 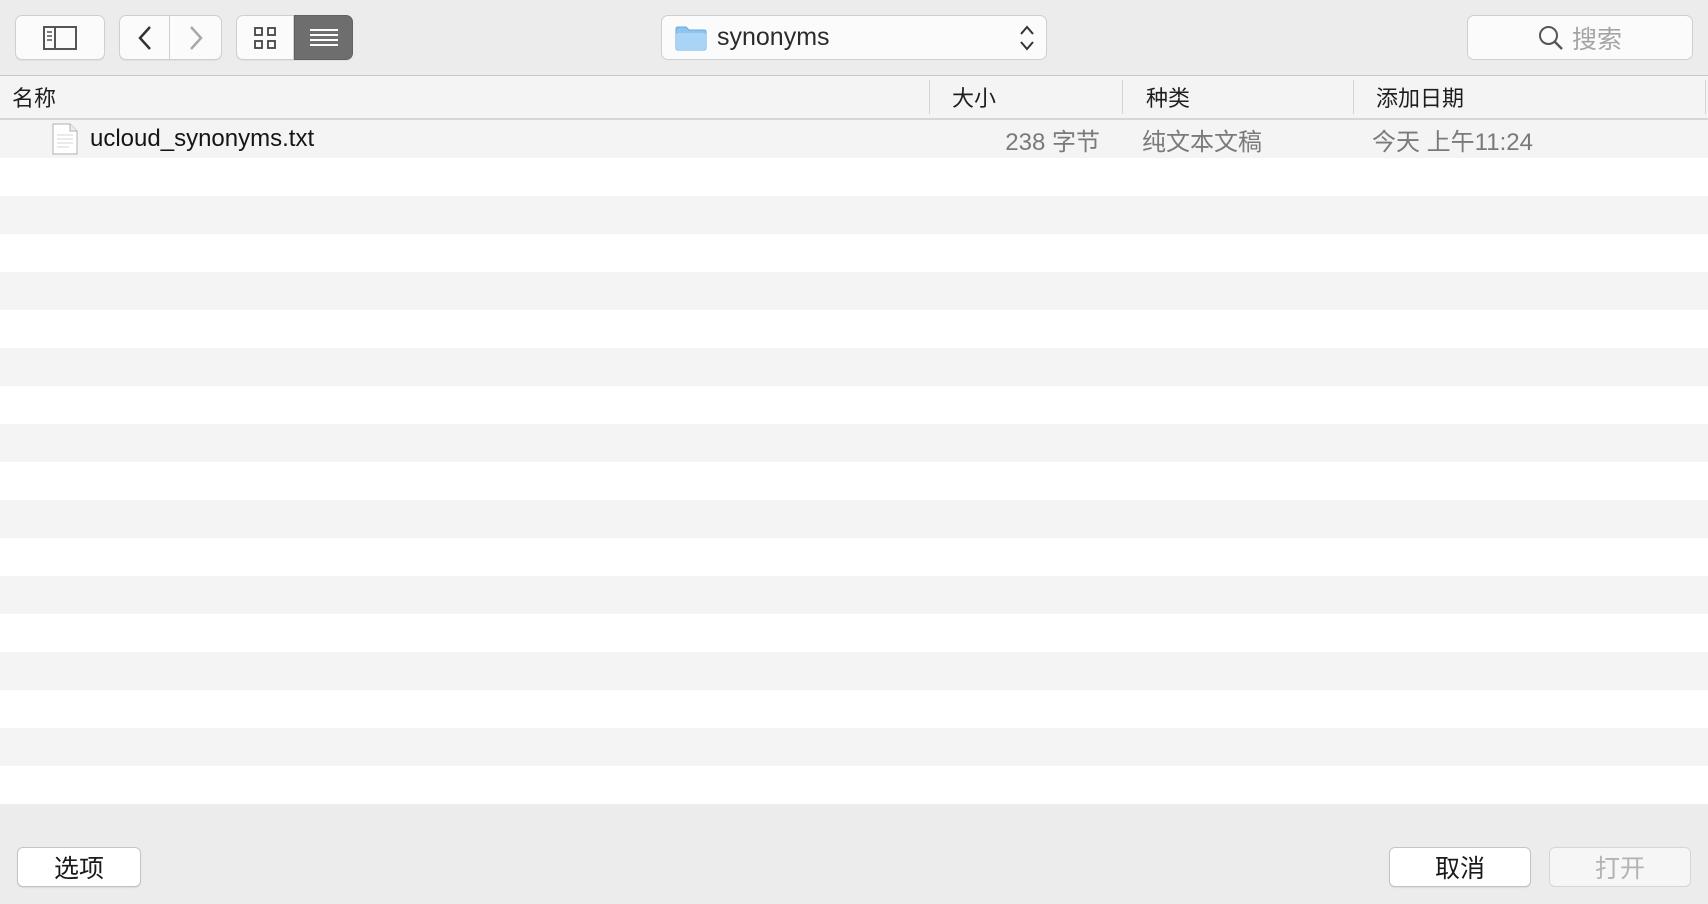 What do you see at coordinates (202, 138) in the screenshot?
I see `file-name: ucloud_synonyms.txt` at bounding box center [202, 138].